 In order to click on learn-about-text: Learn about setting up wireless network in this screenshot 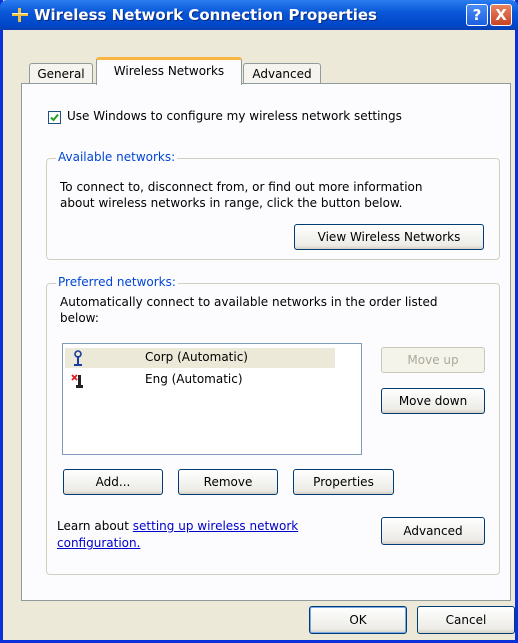, I will do `click(177, 526)`.